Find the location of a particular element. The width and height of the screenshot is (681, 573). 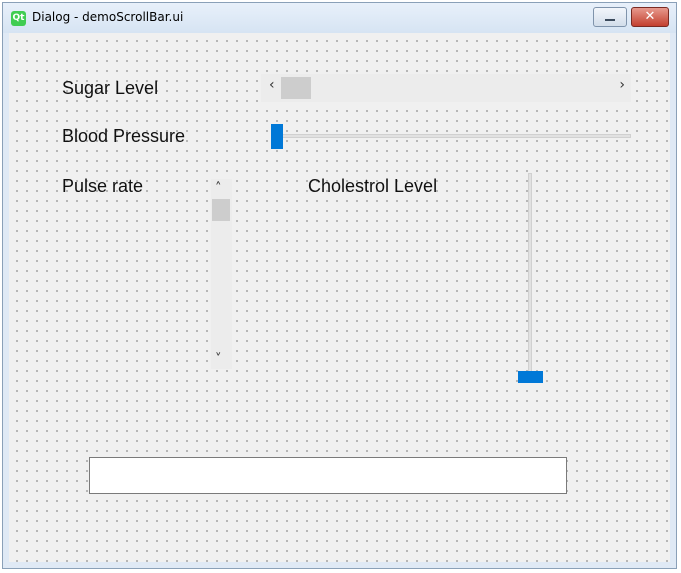

close-button: ✕ is located at coordinates (650, 17).